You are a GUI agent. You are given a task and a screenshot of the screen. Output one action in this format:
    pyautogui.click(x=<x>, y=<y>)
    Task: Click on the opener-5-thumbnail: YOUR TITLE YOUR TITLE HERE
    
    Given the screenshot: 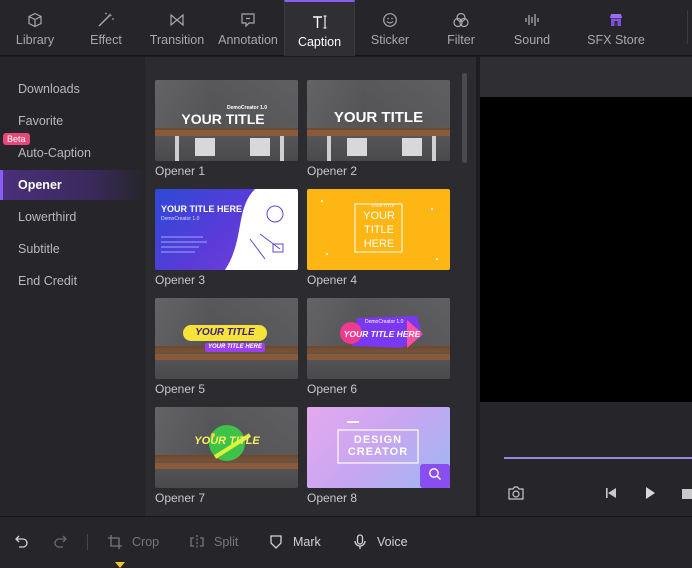 What is the action you would take?
    pyautogui.click(x=226, y=338)
    